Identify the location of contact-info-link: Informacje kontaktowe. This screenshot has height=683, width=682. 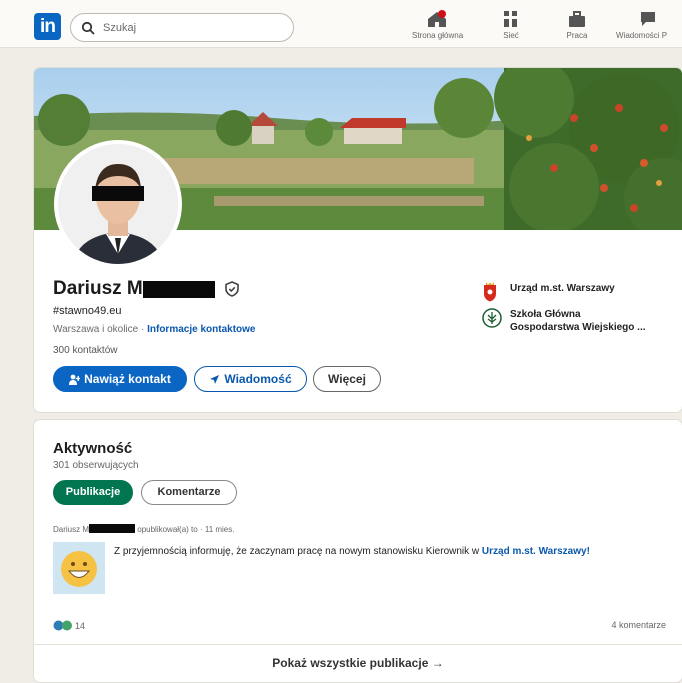
(201, 329).